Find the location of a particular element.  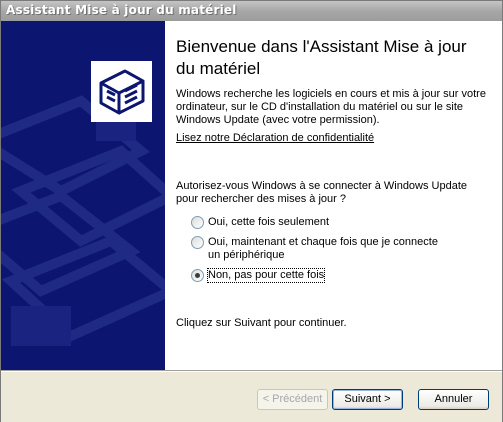

cancel-button: Annuler is located at coordinates (453, 399).